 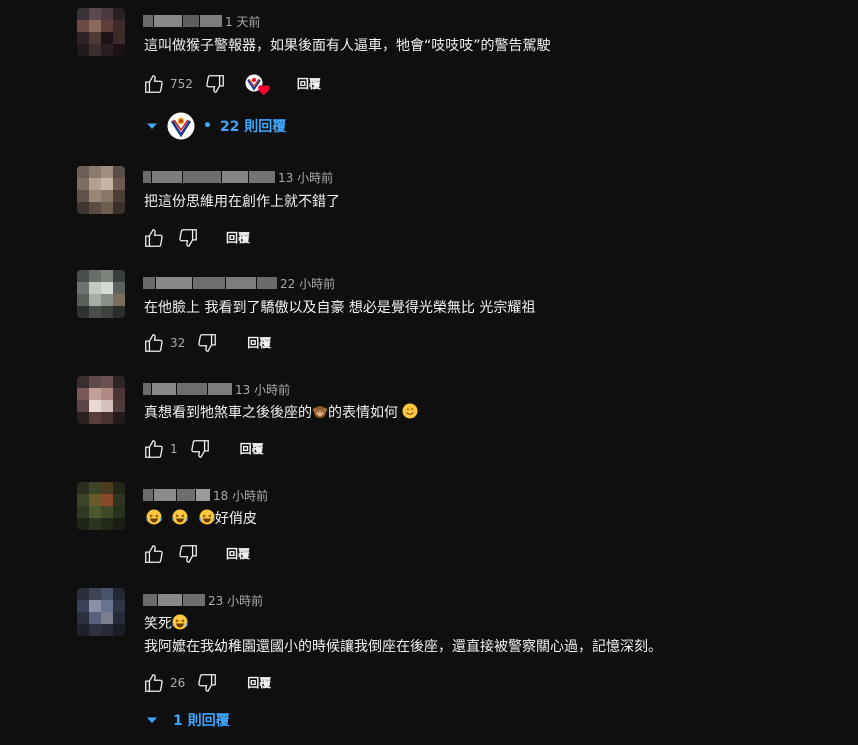 I want to click on comment-actions: 752 回覆, so click(x=236, y=84).